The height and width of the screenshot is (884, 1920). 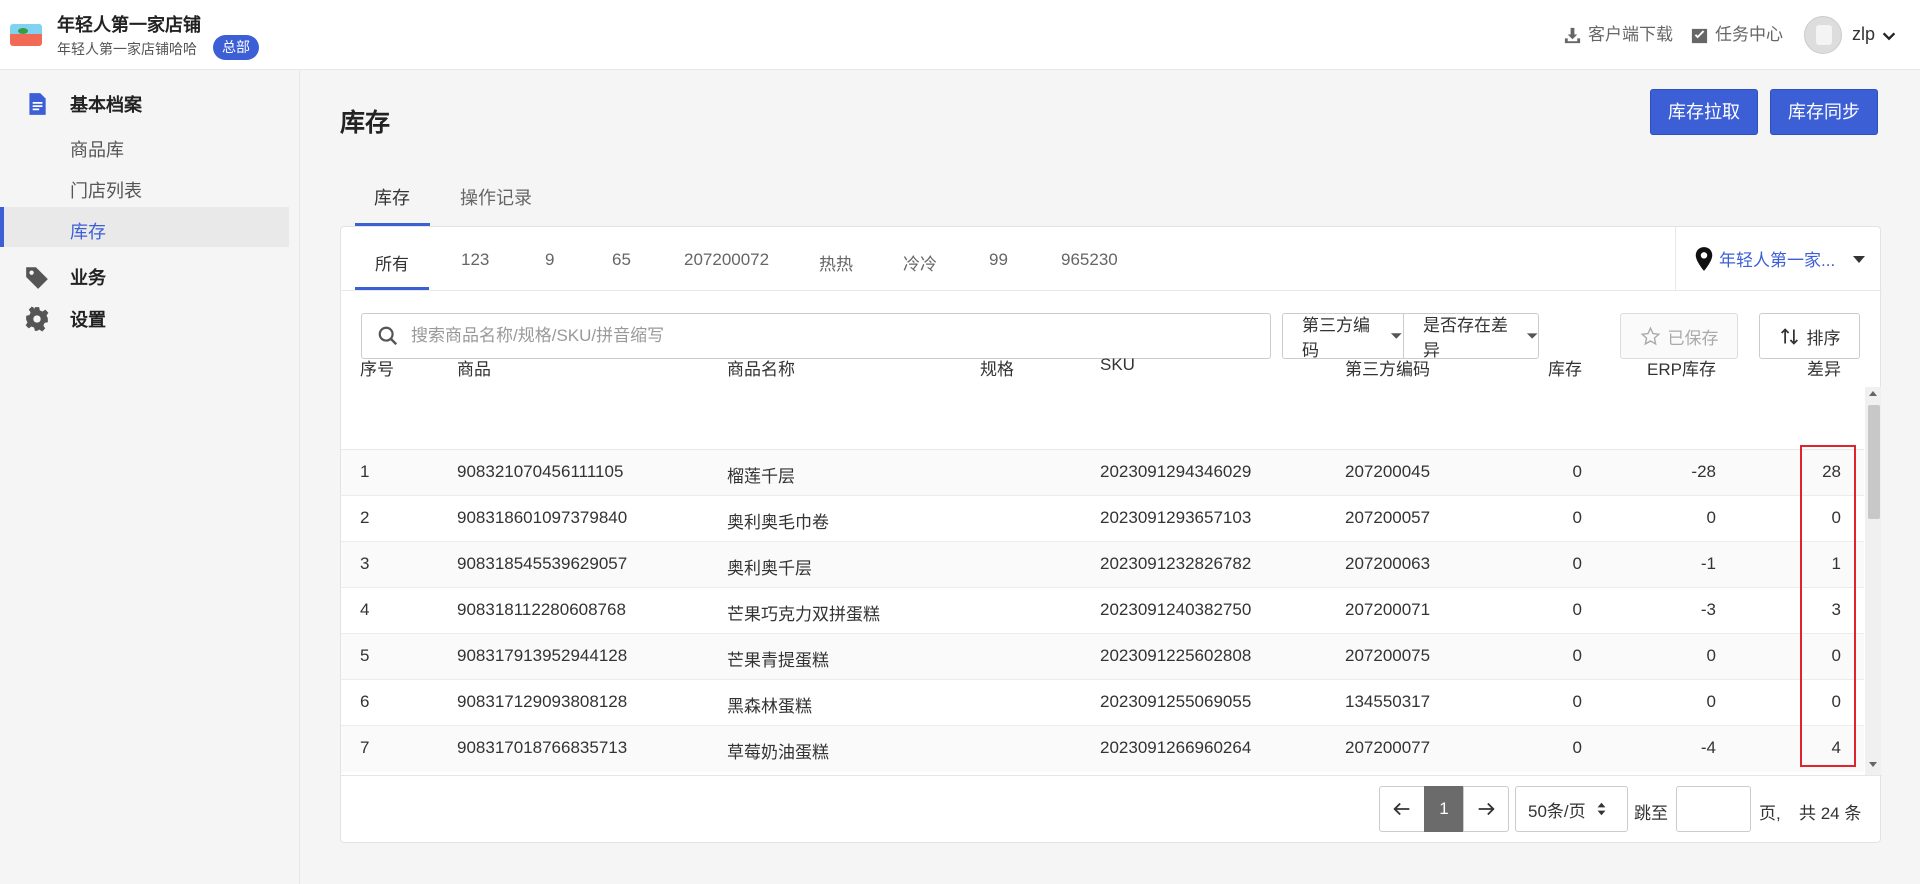 What do you see at coordinates (1708, 747) in the screenshot?
I see `cell-erp: -4` at bounding box center [1708, 747].